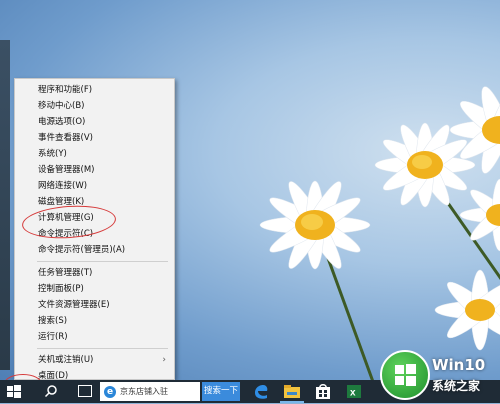 Image resolution: width=500 pixels, height=404 pixels. I want to click on menu-item-shutdown-signout: 关机或注销(U) ›, so click(94, 360).